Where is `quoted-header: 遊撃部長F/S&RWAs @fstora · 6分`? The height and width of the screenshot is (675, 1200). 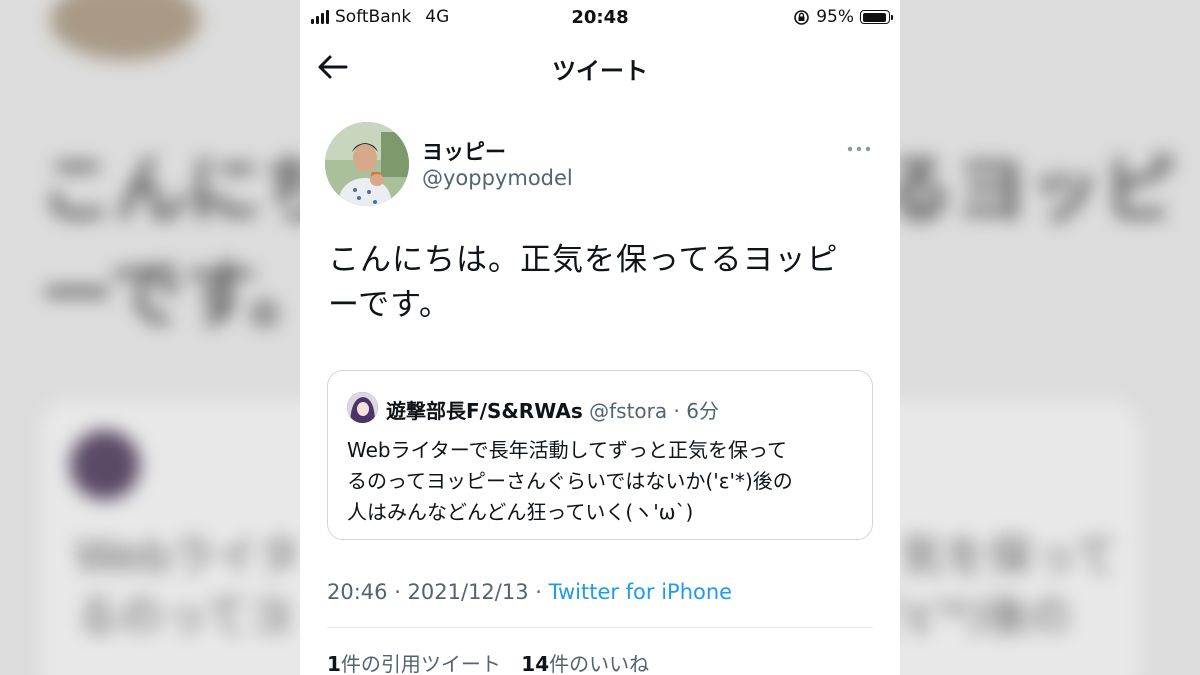 quoted-header: 遊撃部長F/S&RWAs @fstora · 6分 is located at coordinates (552, 409).